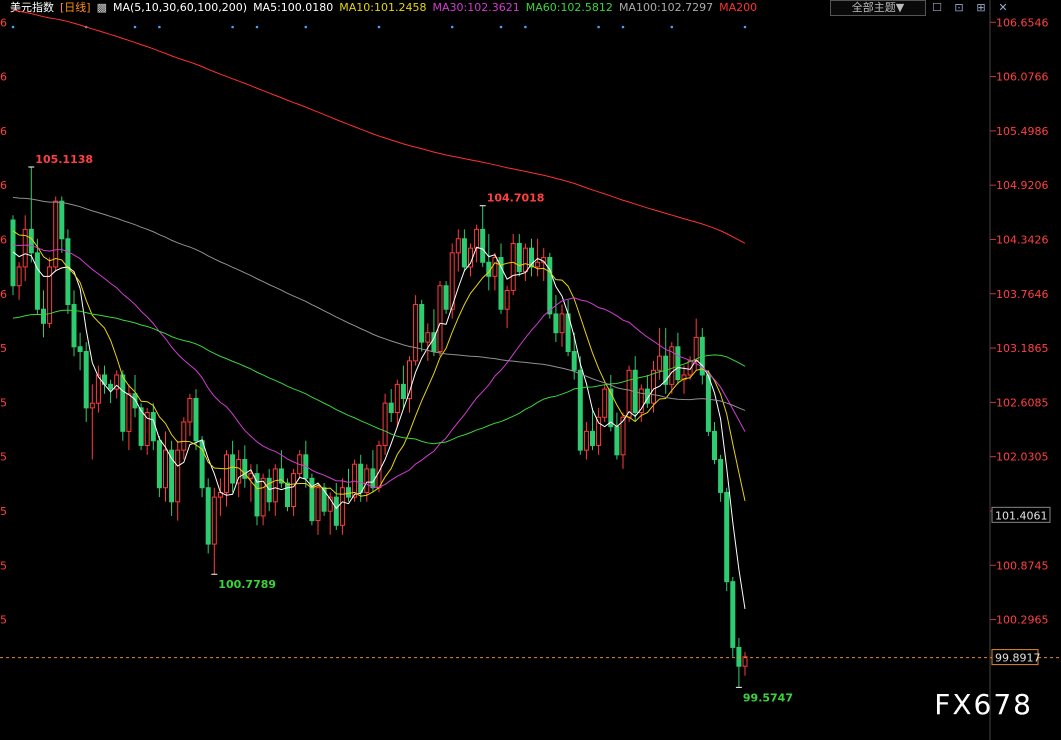 Image resolution: width=1061 pixels, height=740 pixels. What do you see at coordinates (1022, 185) in the screenshot?
I see `y-tick-label: 104.9206` at bounding box center [1022, 185].